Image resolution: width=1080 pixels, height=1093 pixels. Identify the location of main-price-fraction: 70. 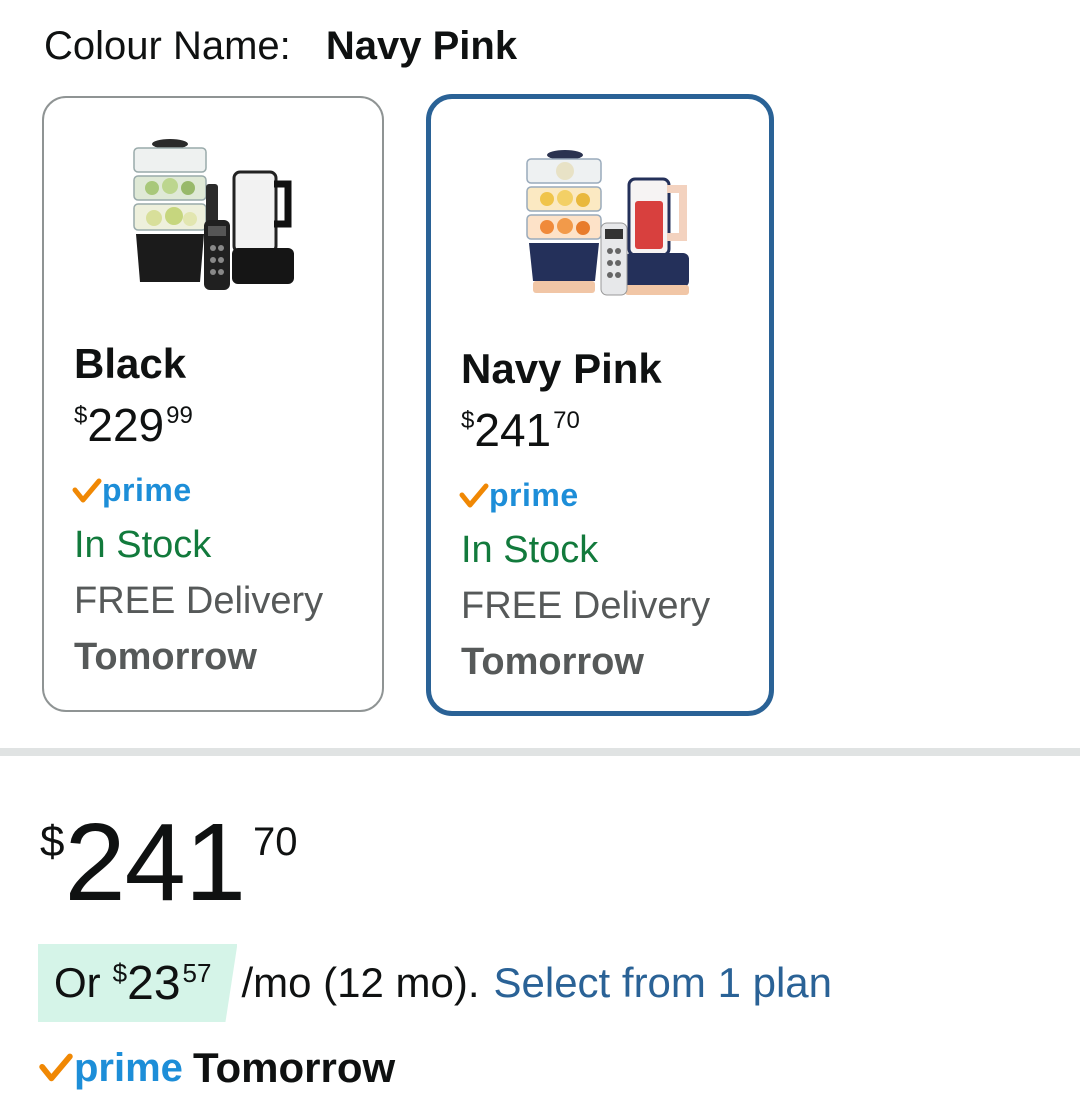
(275, 842).